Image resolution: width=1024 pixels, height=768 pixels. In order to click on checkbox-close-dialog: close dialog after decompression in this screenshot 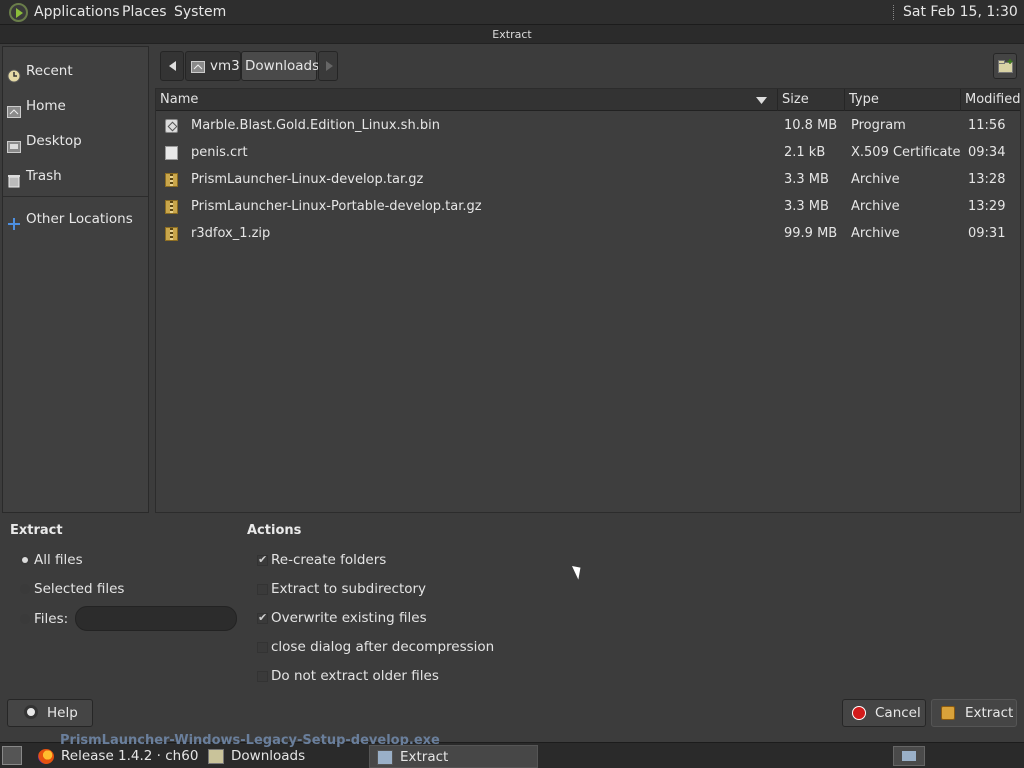, I will do `click(387, 647)`.